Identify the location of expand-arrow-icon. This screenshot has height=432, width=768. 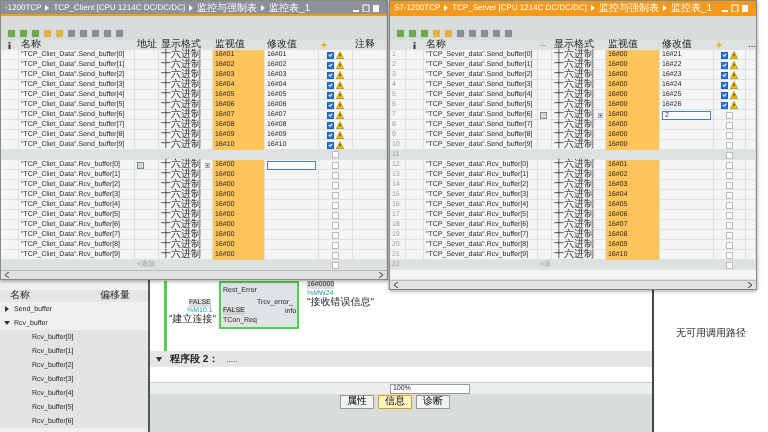
(7, 309).